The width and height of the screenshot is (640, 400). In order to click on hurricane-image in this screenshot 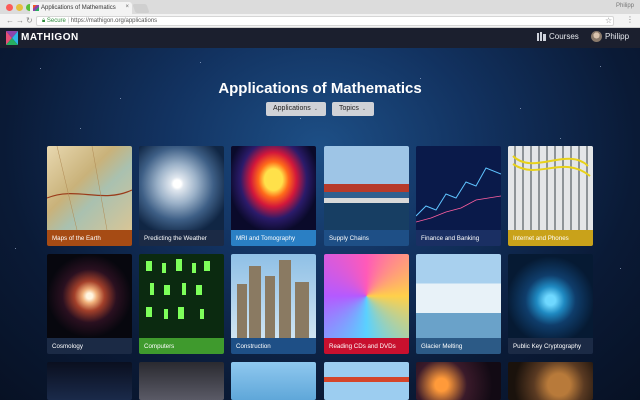, I will do `click(181, 188)`.